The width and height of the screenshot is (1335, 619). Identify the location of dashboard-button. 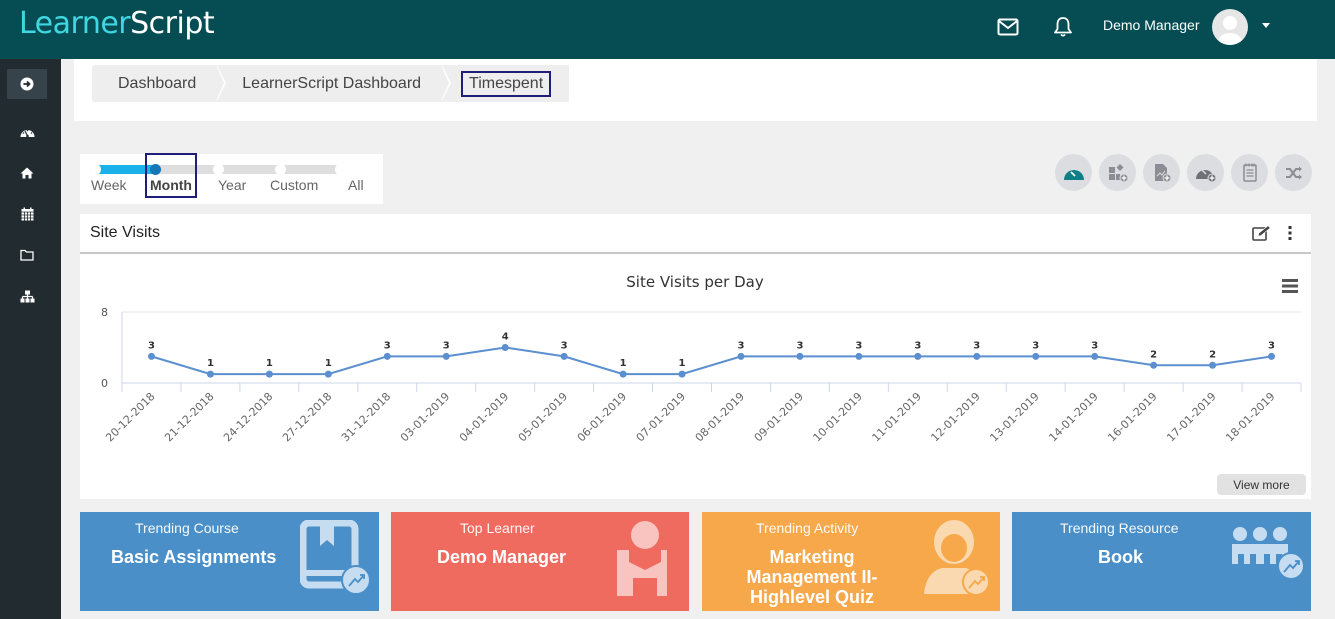
(1073, 172).